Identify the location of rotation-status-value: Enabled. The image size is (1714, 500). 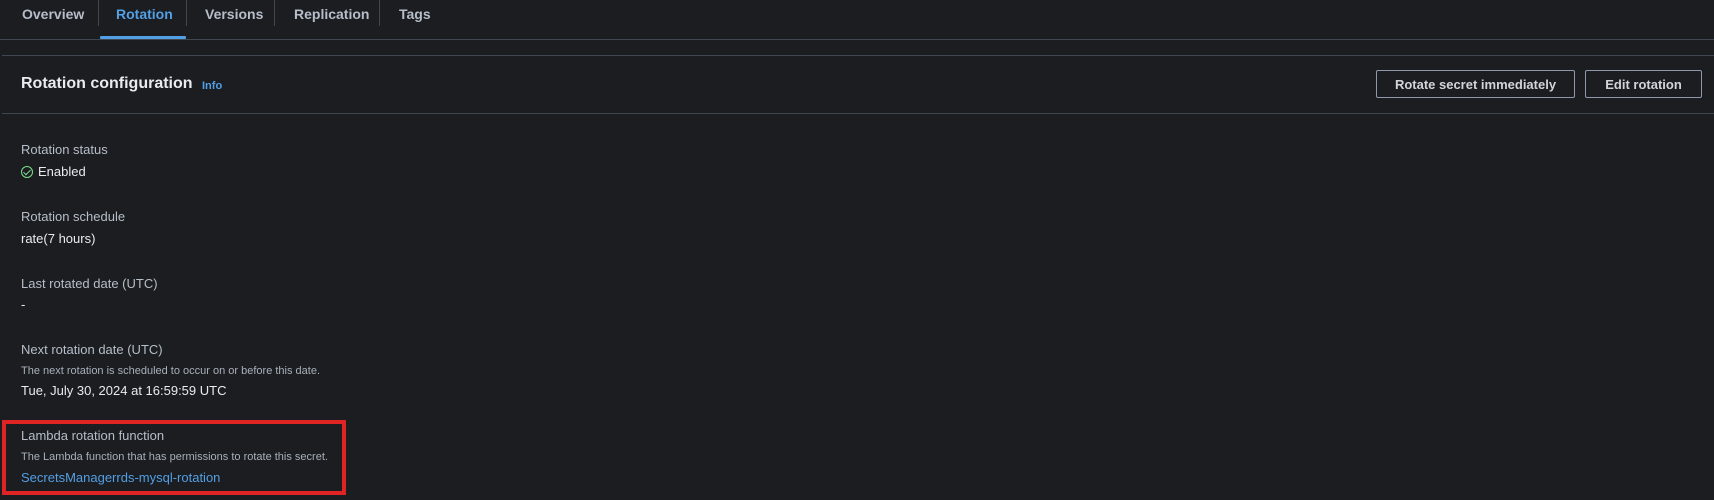
(62, 171).